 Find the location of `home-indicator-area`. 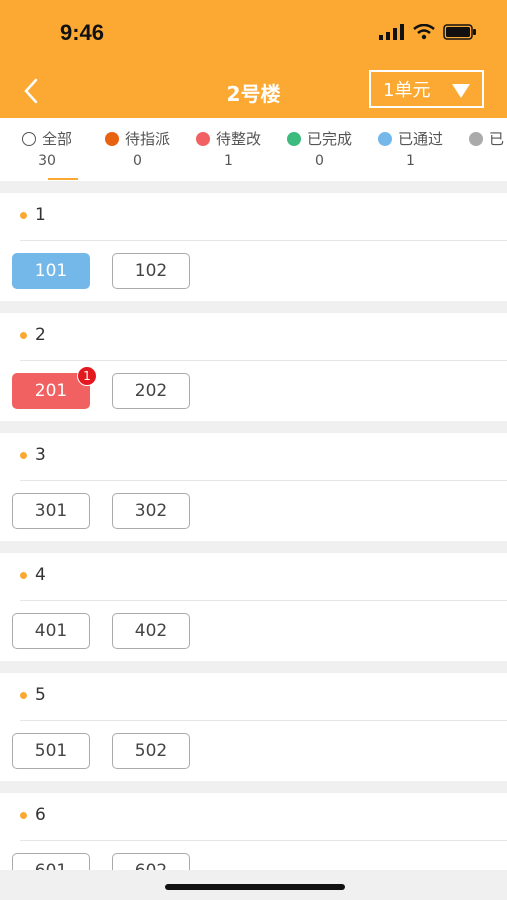

home-indicator-area is located at coordinates (253, 885).